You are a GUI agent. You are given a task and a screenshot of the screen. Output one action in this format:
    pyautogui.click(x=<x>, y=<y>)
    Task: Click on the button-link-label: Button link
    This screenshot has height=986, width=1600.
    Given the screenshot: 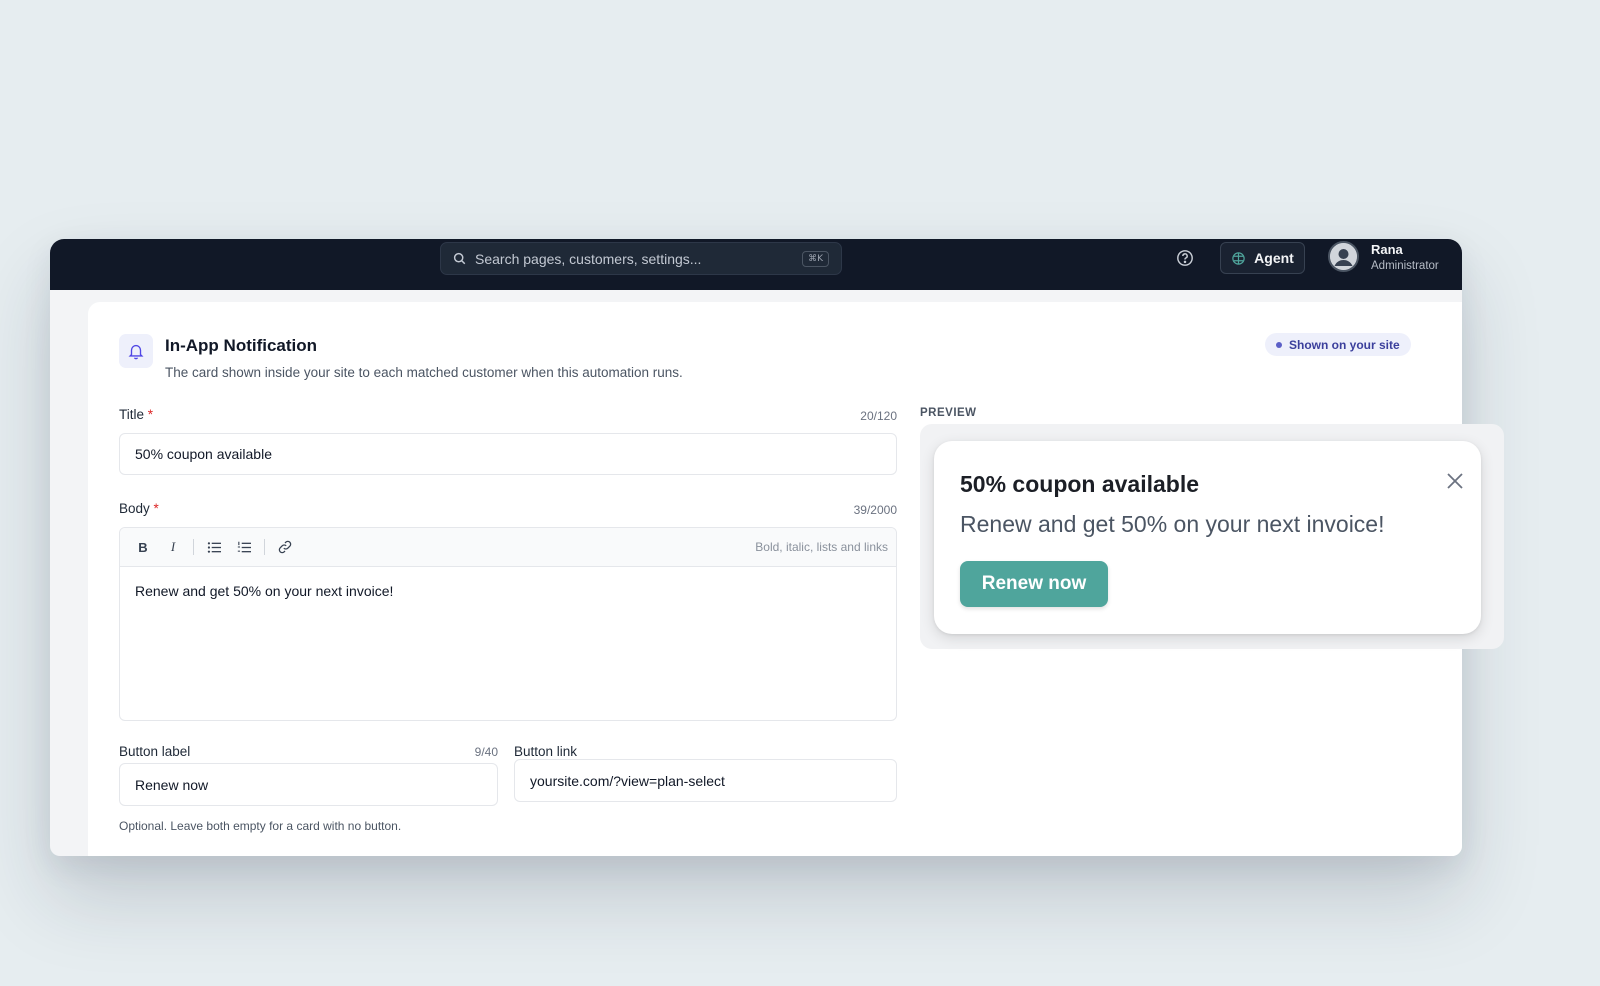 What is the action you would take?
    pyautogui.click(x=546, y=751)
    